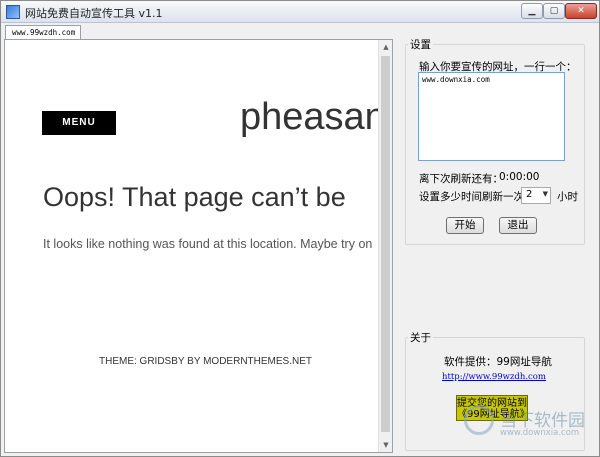 This screenshot has width=600, height=457. What do you see at coordinates (479, 420) in the screenshot?
I see `watermark-logo-icon` at bounding box center [479, 420].